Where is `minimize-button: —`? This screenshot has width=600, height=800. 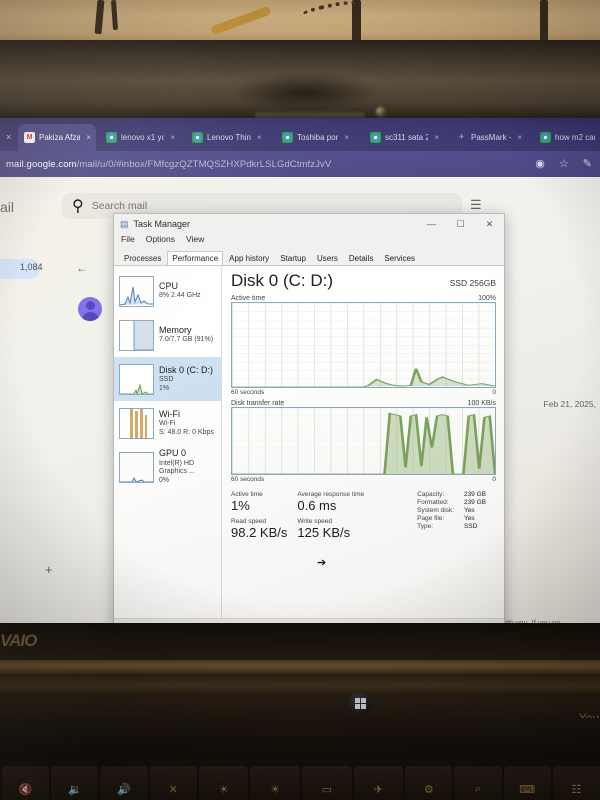
minimize-button: — is located at coordinates (431, 224).